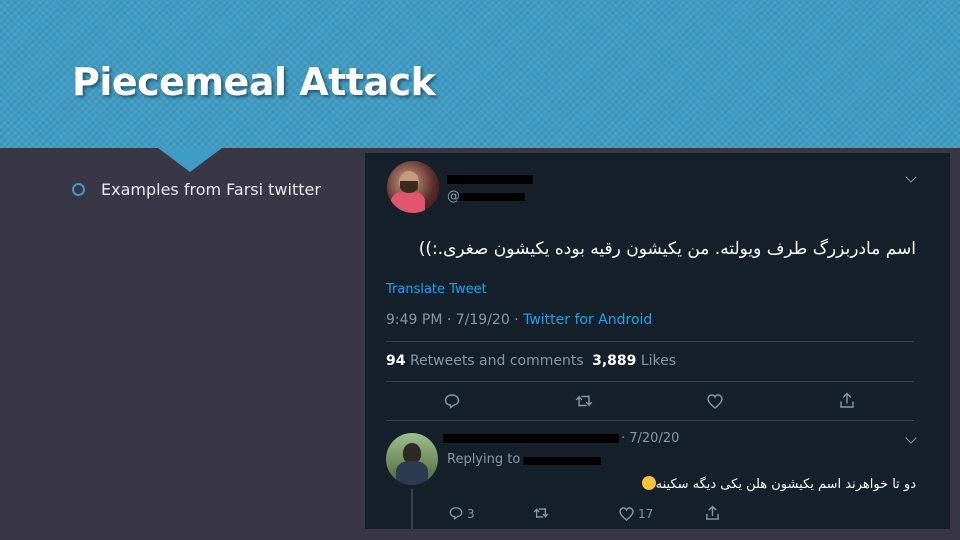  I want to click on bullet-text: Examples from Farsi twitter, so click(211, 189).